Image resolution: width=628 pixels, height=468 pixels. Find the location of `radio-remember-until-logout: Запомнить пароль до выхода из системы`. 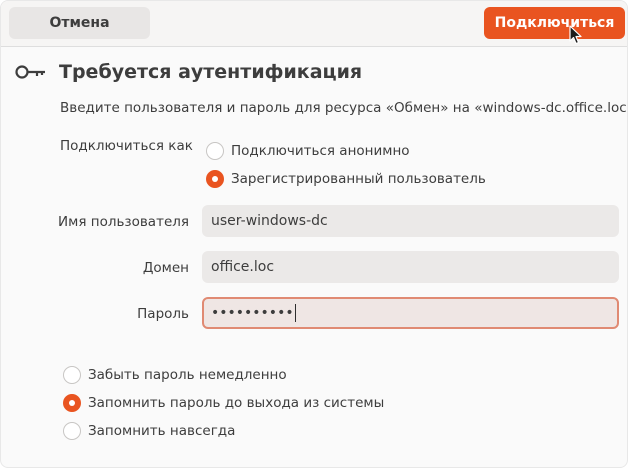

radio-remember-until-logout: Запомнить пароль до выхода из системы is located at coordinates (223, 403).